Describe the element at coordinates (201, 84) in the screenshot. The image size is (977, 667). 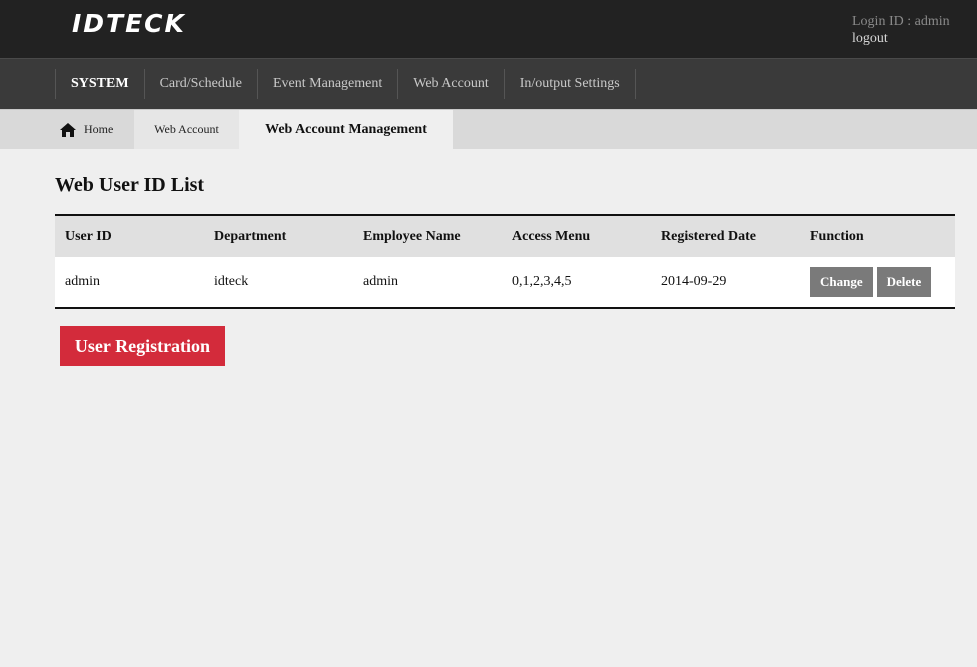
I see `nav-item-card-schedule: Card/Schedule` at that location.